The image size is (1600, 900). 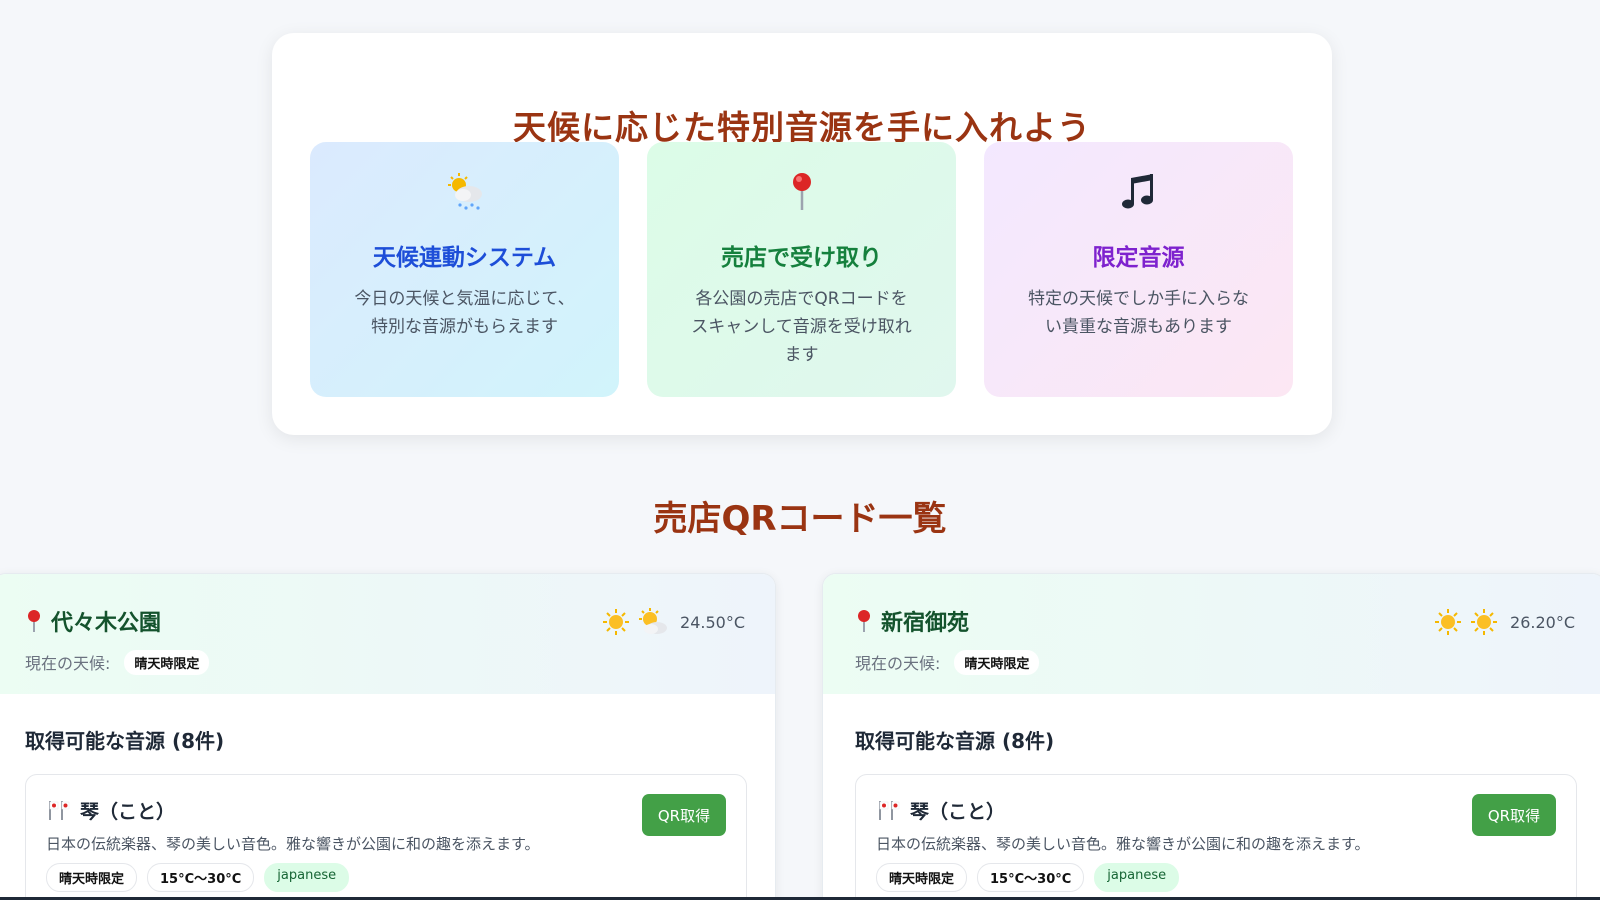 I want to click on shop-name: 新宿御苑, so click(x=925, y=623).